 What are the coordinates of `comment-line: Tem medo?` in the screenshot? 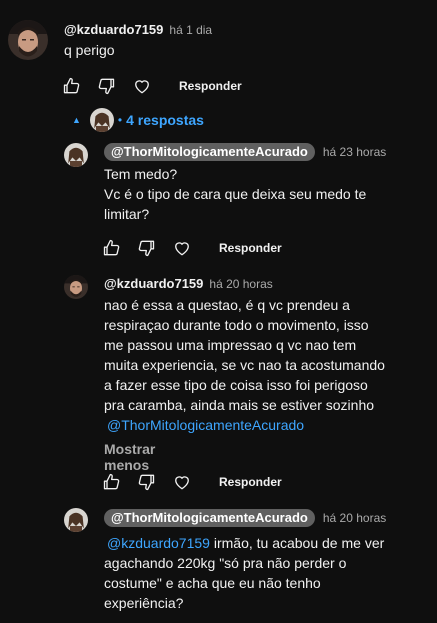 It's located at (141, 174).